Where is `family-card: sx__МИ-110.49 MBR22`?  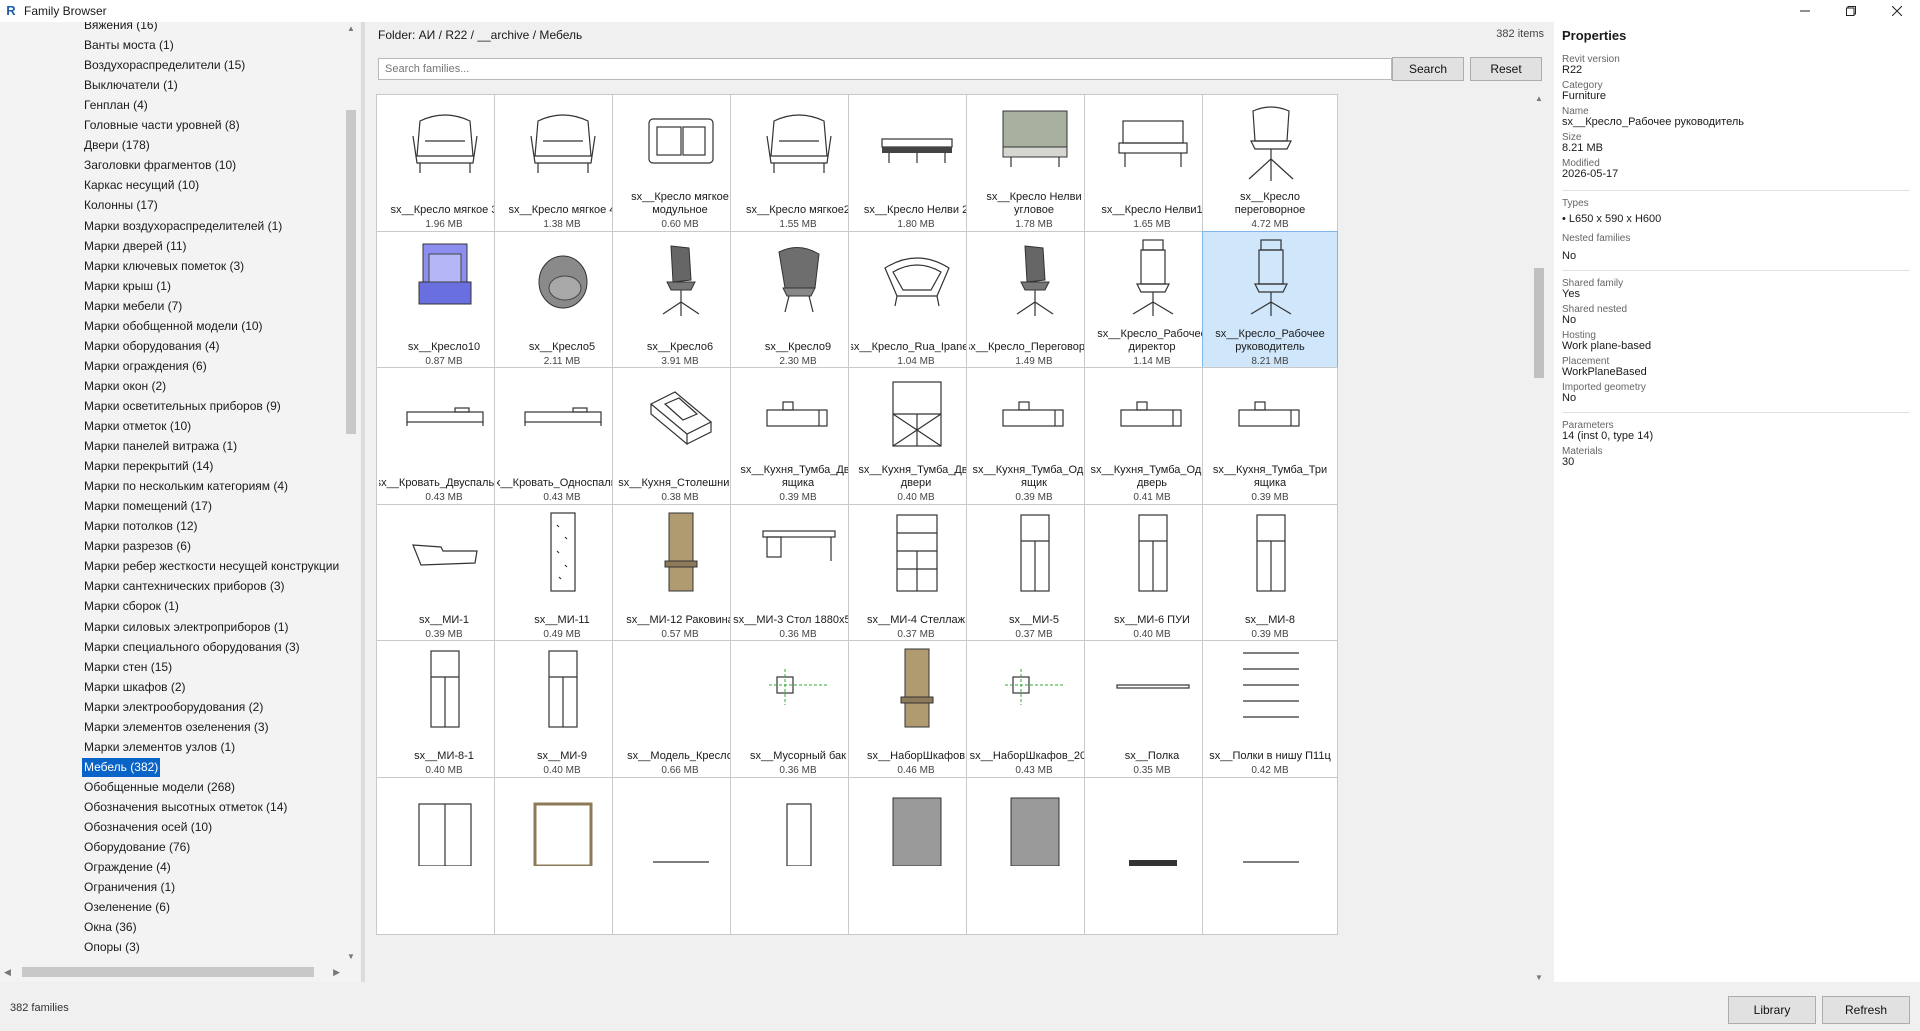
family-card: sx__МИ-110.49 MBR22 is located at coordinates (562, 582).